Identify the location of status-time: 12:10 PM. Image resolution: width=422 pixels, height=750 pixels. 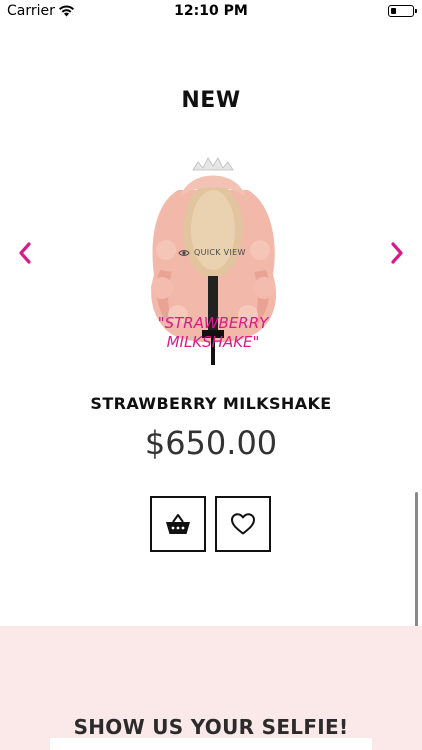
(211, 11).